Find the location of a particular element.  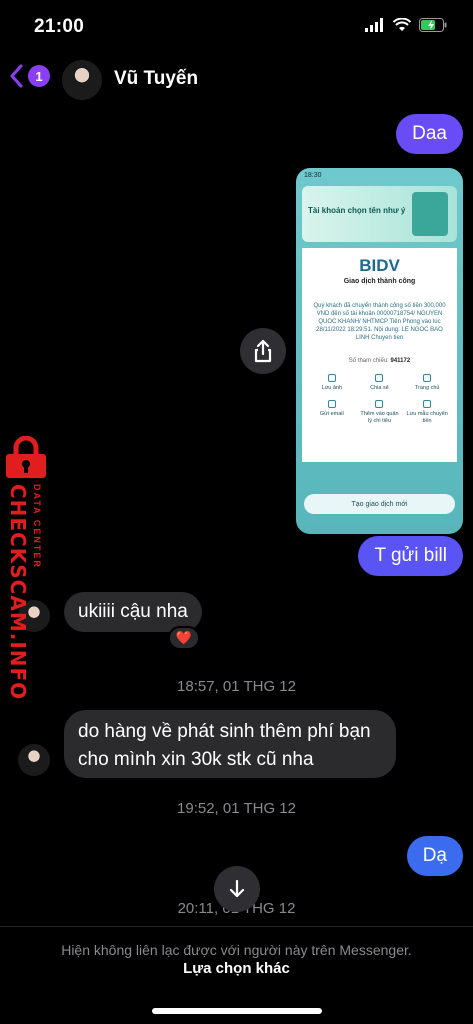

new-transaction-button: Tạo giao dịch mới is located at coordinates (379, 504).